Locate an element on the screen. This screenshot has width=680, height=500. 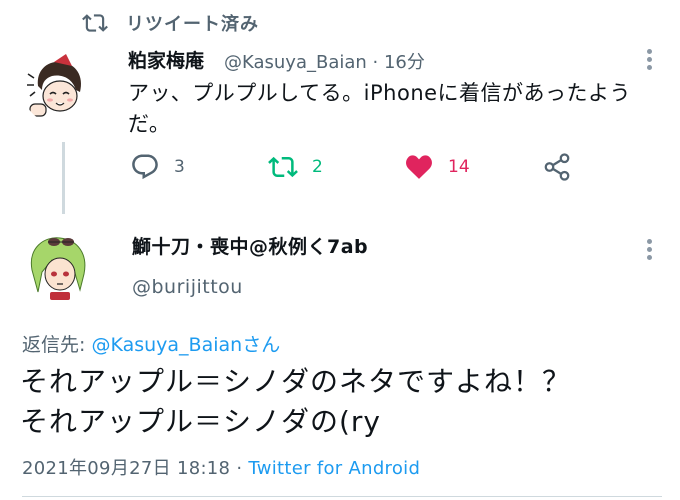
timestamp: 2021年09月27日 18:18 · is located at coordinates (135, 468).